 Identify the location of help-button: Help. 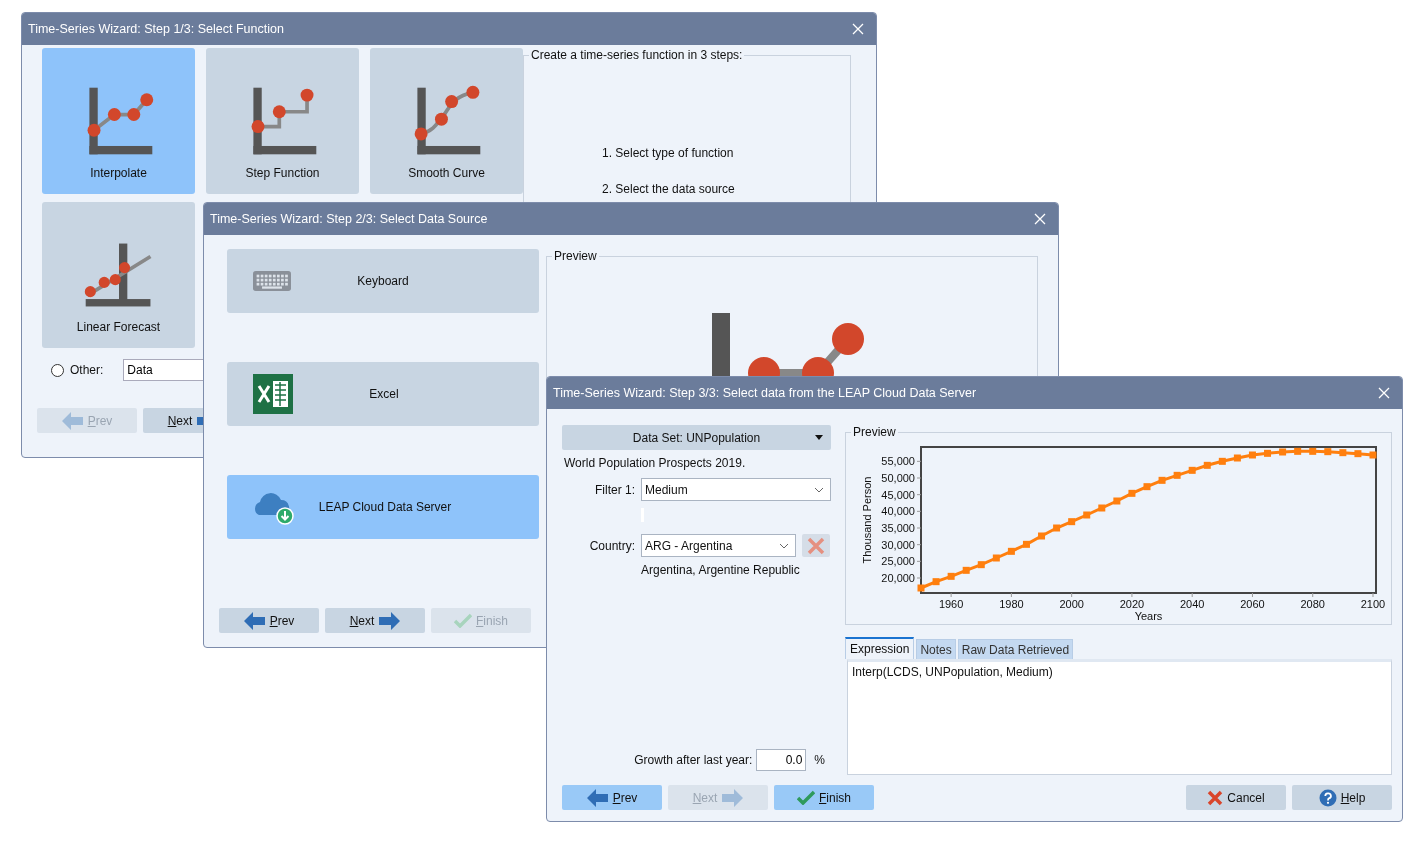
(1342, 797).